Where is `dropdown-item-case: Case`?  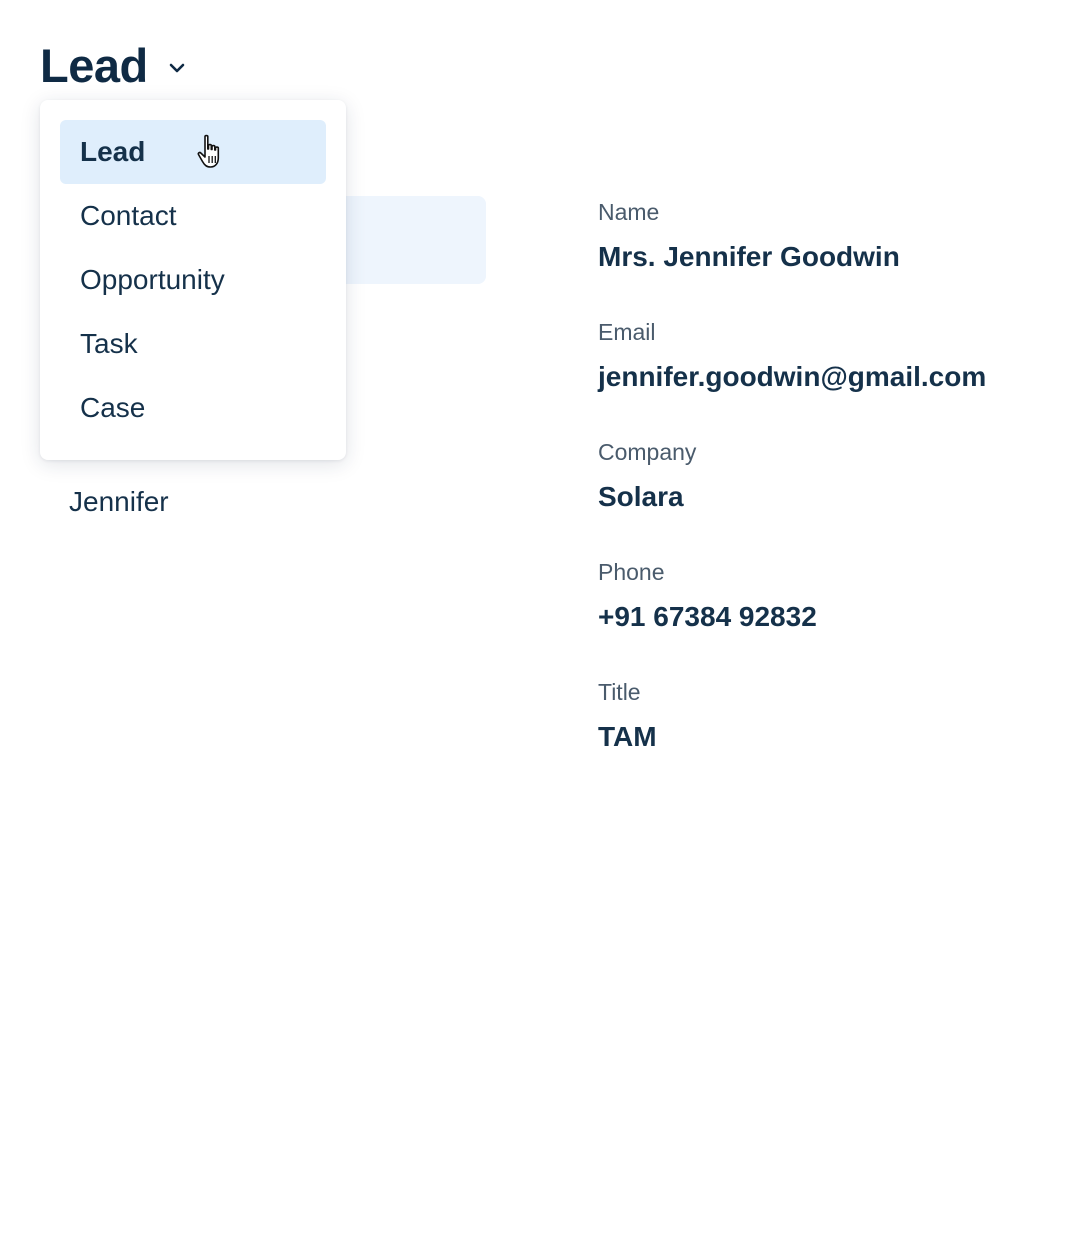
dropdown-item-case: Case is located at coordinates (193, 408).